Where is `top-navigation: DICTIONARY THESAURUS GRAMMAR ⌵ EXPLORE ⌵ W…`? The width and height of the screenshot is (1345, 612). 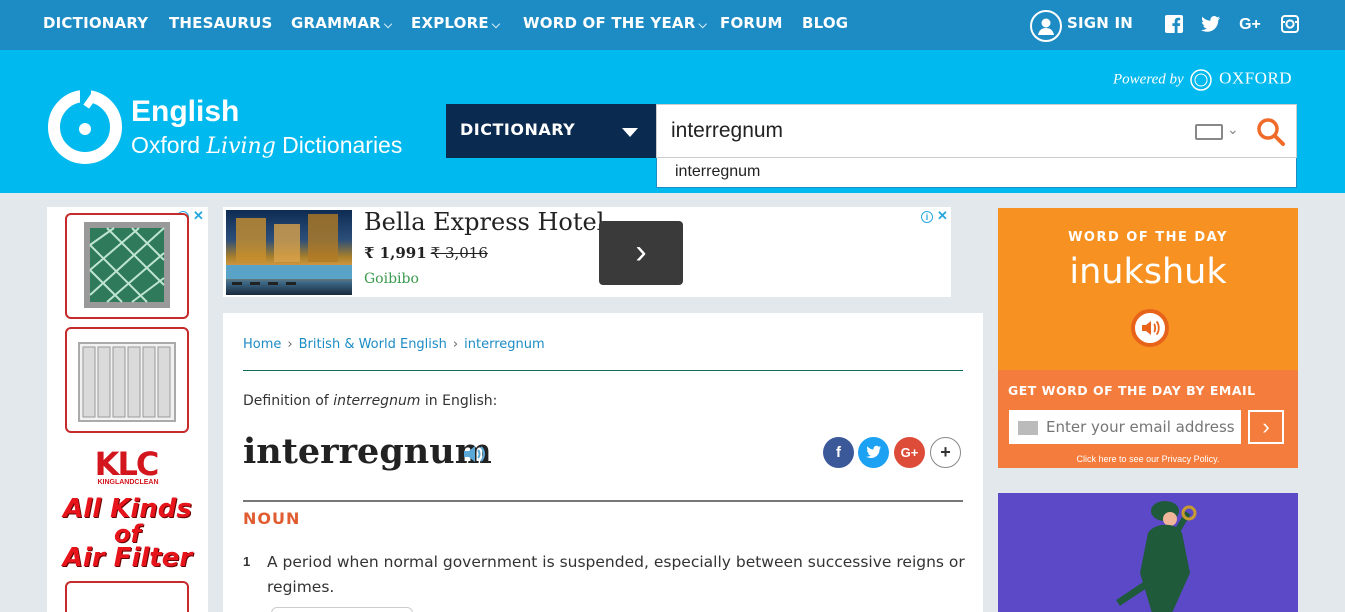 top-navigation: DICTIONARY THESAURUS GRAMMAR ⌵ EXPLORE ⌵ W… is located at coordinates (672, 25).